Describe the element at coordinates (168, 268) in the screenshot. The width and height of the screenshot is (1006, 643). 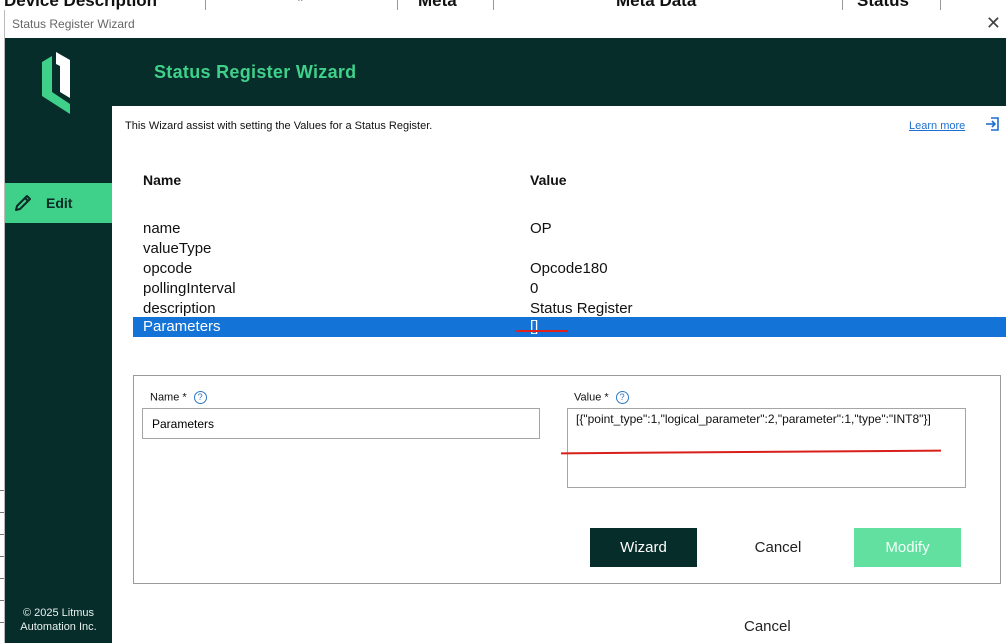
I see `row-name: opcode` at that location.